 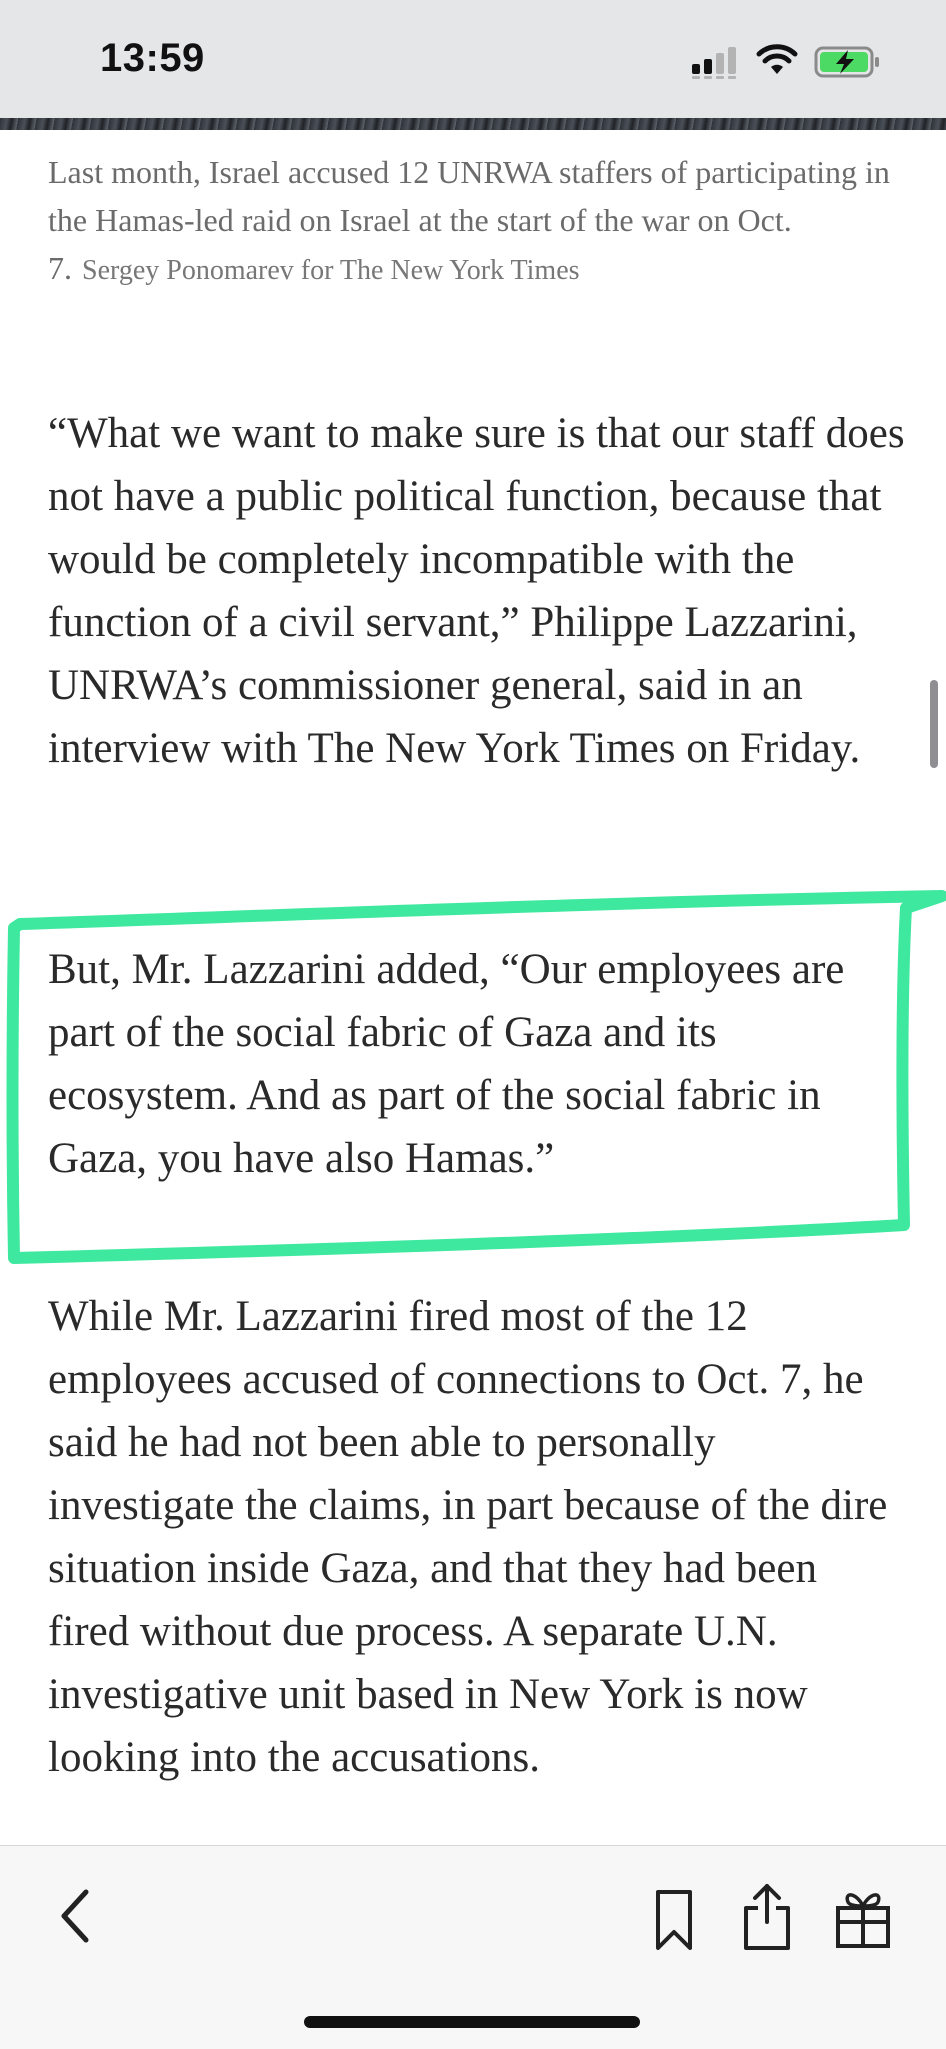 What do you see at coordinates (152, 58) in the screenshot?
I see `status-time: 13:59` at bounding box center [152, 58].